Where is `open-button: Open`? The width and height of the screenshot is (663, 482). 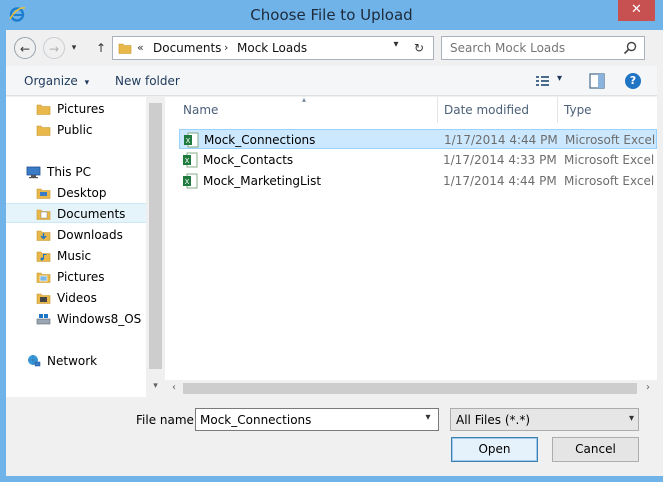
open-button: Open is located at coordinates (494, 449).